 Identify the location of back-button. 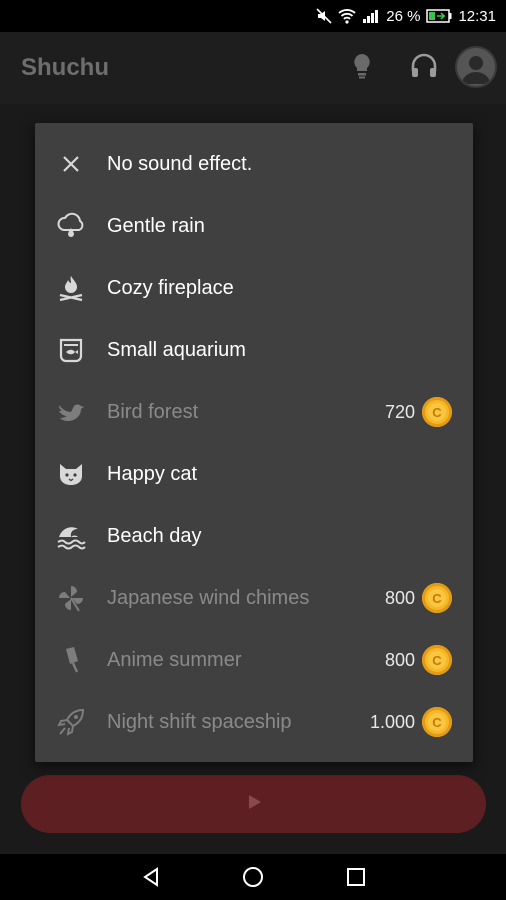
(151, 877).